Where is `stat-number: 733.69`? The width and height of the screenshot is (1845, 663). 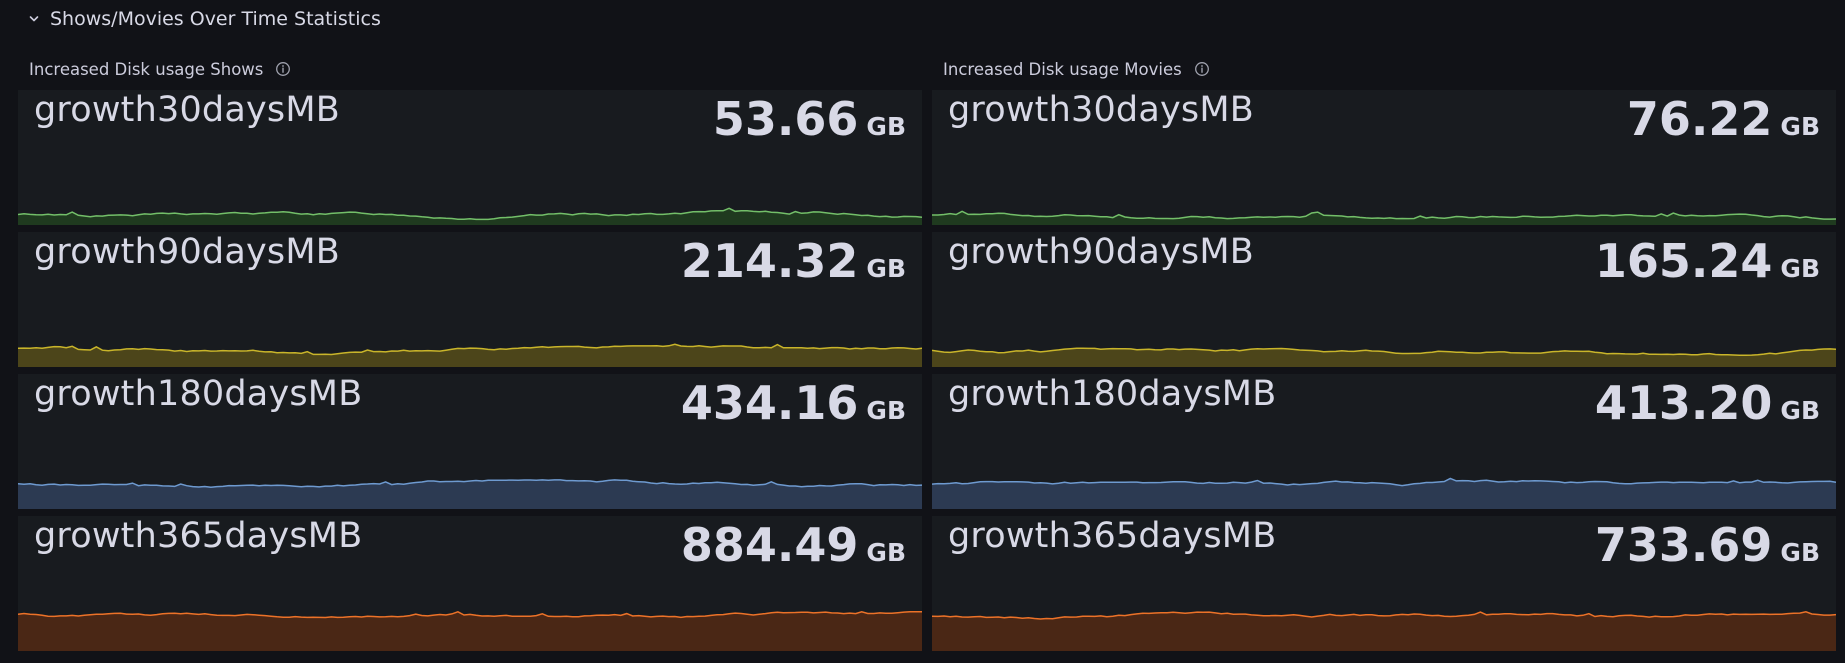 stat-number: 733.69 is located at coordinates (1683, 545).